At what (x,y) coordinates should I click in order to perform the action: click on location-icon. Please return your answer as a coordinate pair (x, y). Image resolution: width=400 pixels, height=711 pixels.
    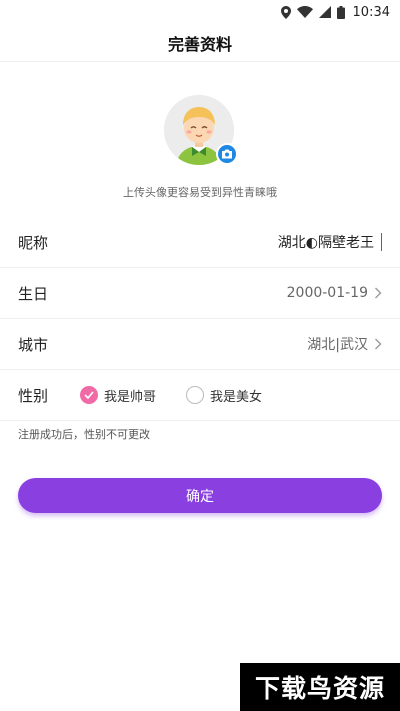
    Looking at the image, I should click on (285, 12).